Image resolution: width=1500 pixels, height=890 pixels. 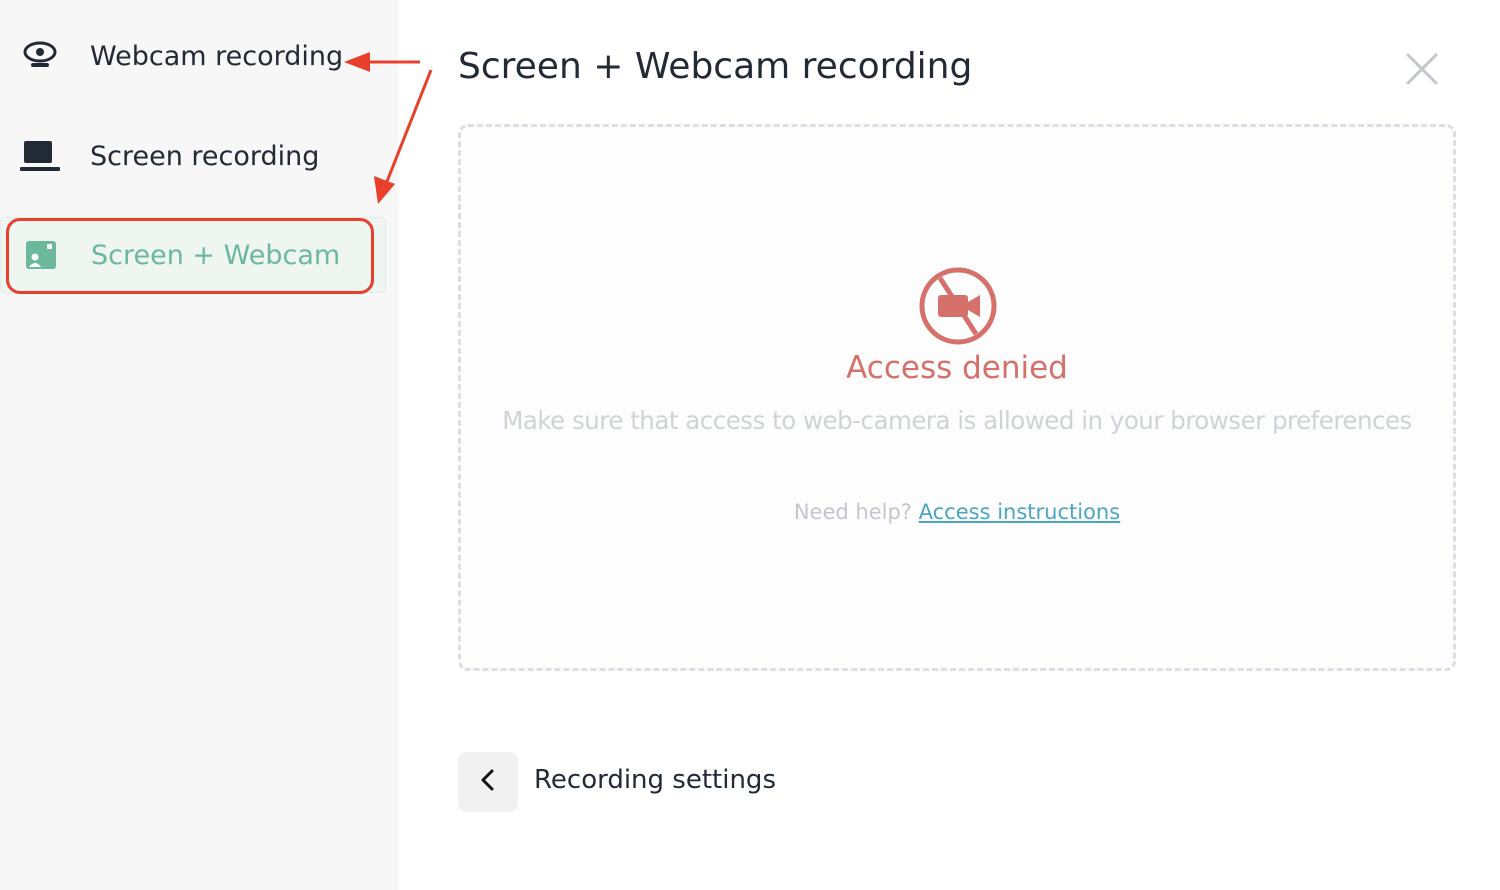 I want to click on close-icon, so click(x=1422, y=71).